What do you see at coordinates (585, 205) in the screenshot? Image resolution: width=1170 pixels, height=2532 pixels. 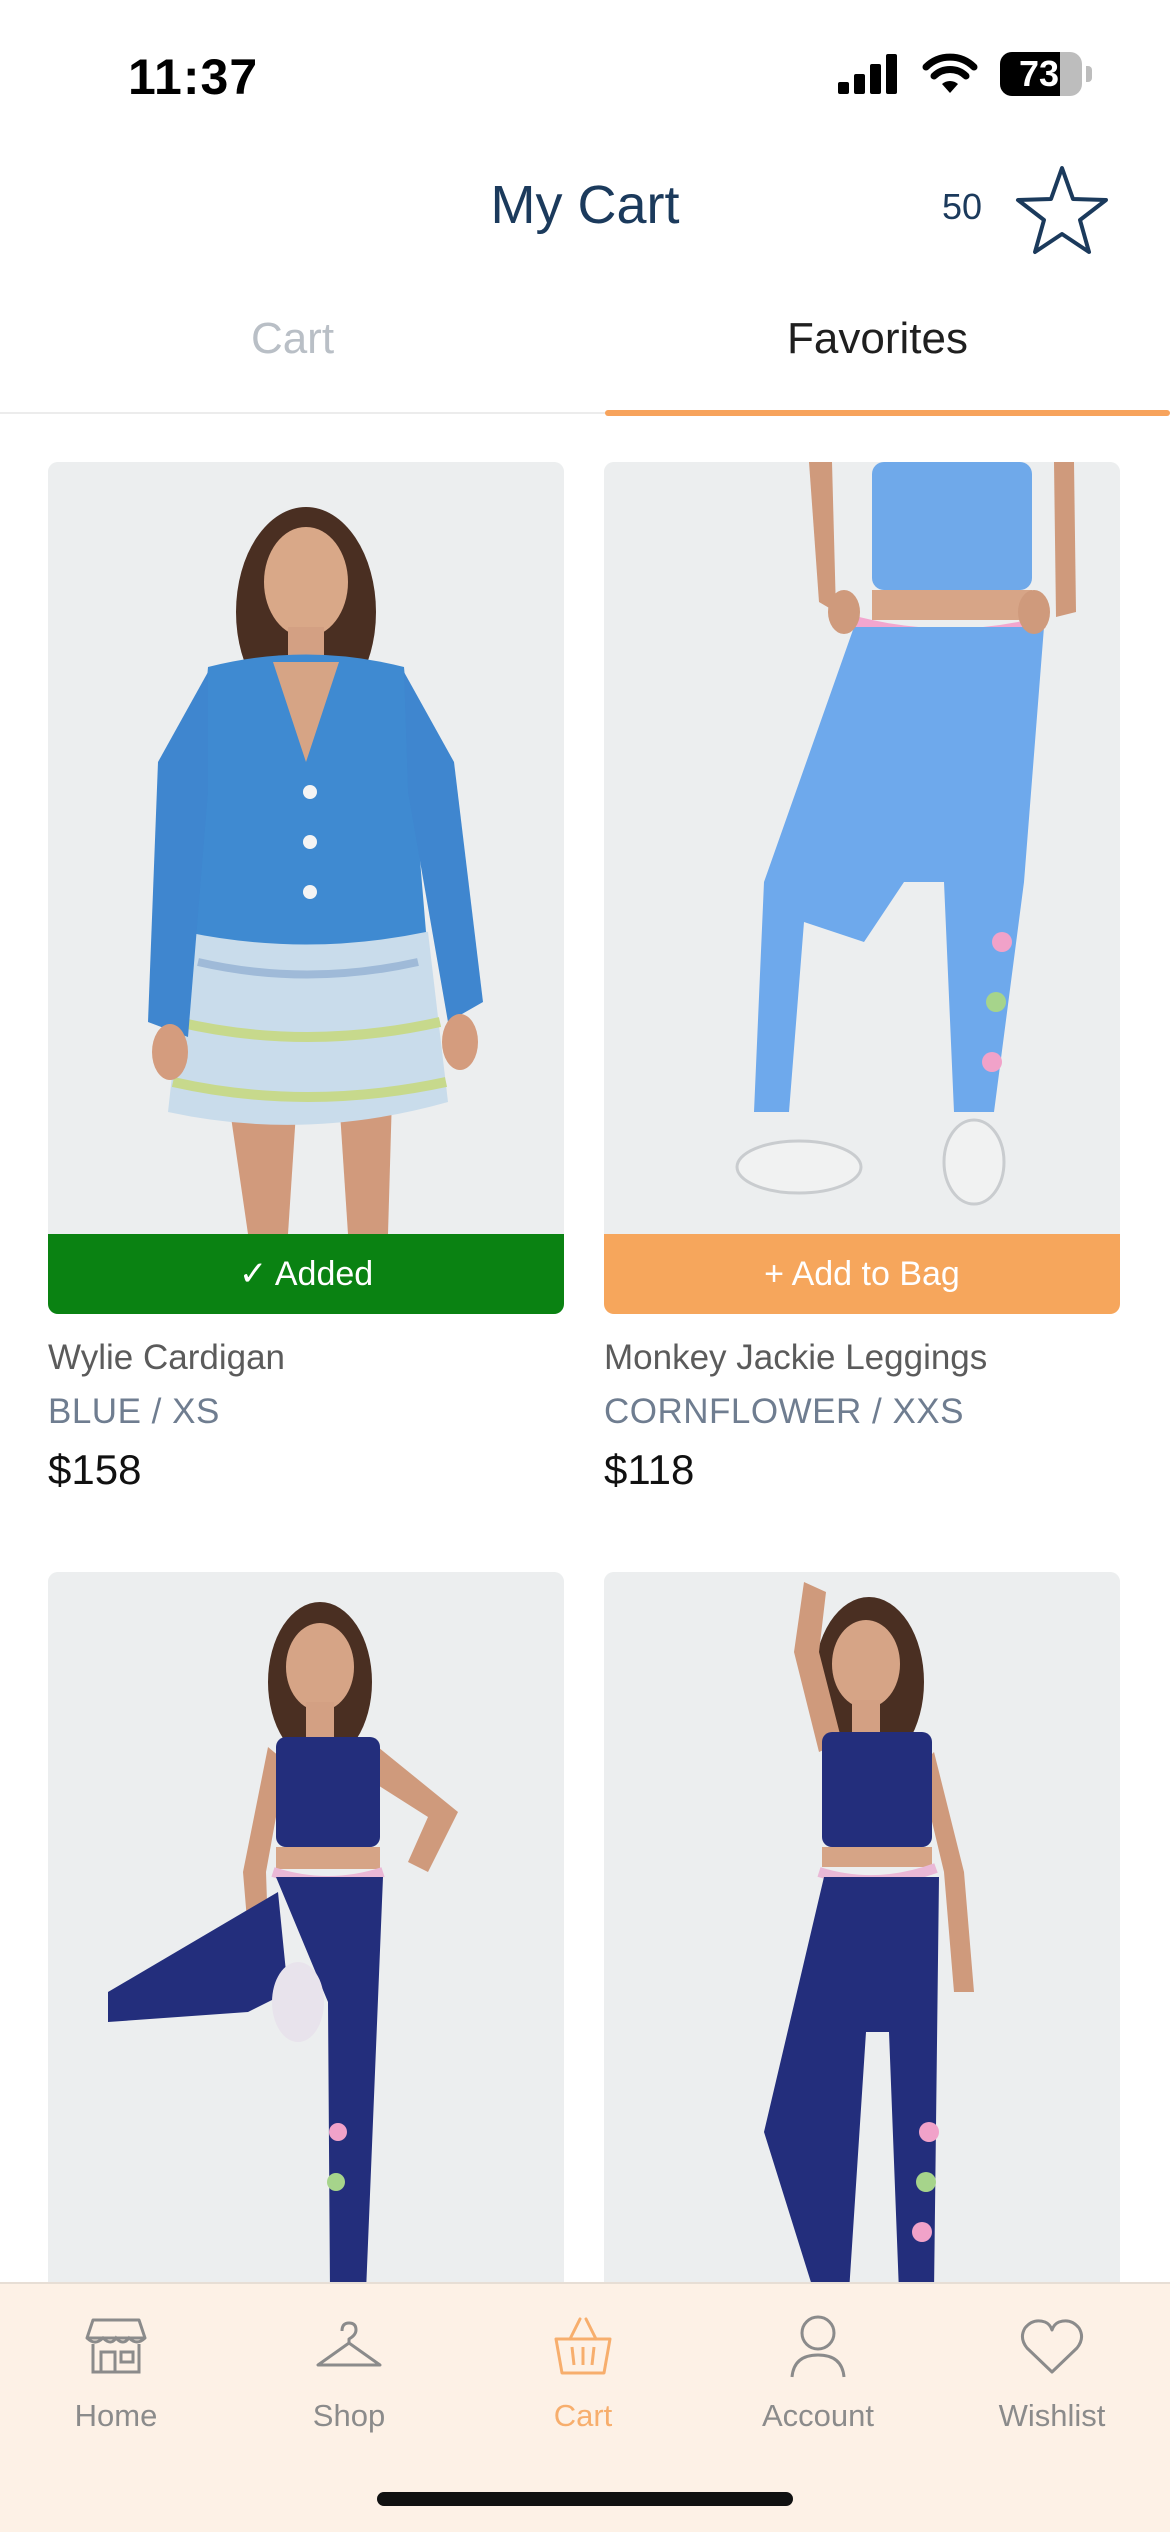 I see `page-title: My Cart` at bounding box center [585, 205].